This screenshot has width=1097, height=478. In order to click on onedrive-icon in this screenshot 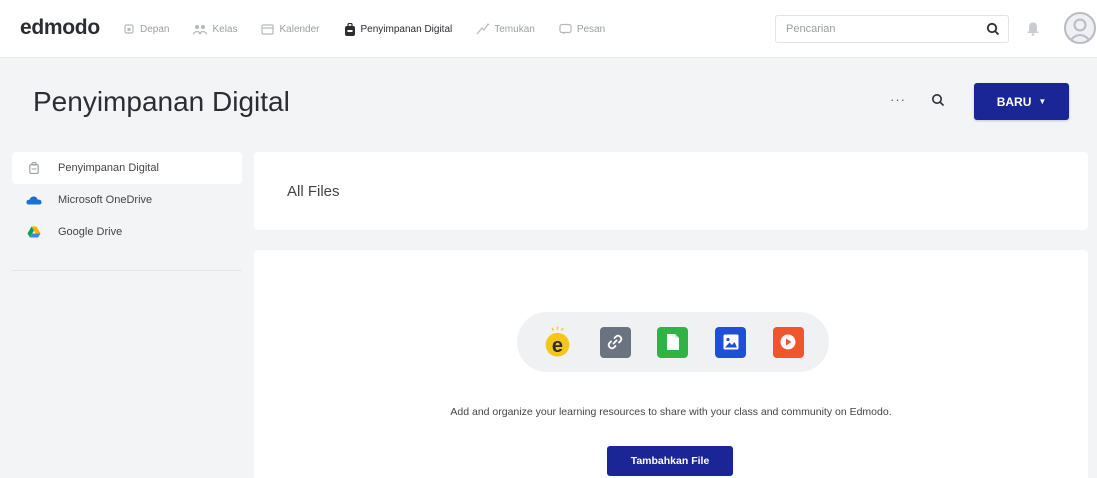, I will do `click(34, 200)`.